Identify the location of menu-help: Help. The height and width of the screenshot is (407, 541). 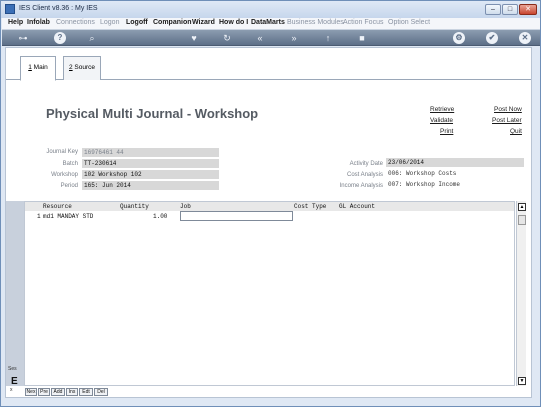
(15, 22).